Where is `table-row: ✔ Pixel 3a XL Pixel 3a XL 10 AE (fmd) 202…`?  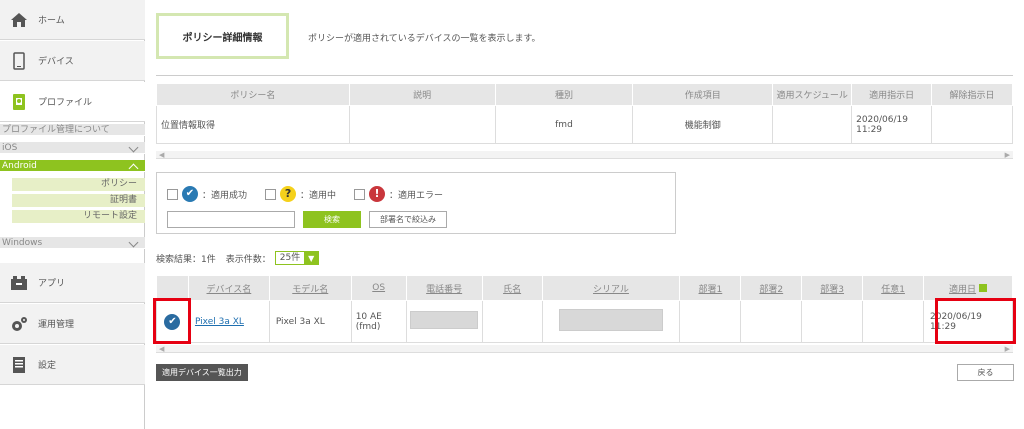
table-row: ✔ Pixel 3a XL Pixel 3a XL 10 AE (fmd) 202… is located at coordinates (584, 321).